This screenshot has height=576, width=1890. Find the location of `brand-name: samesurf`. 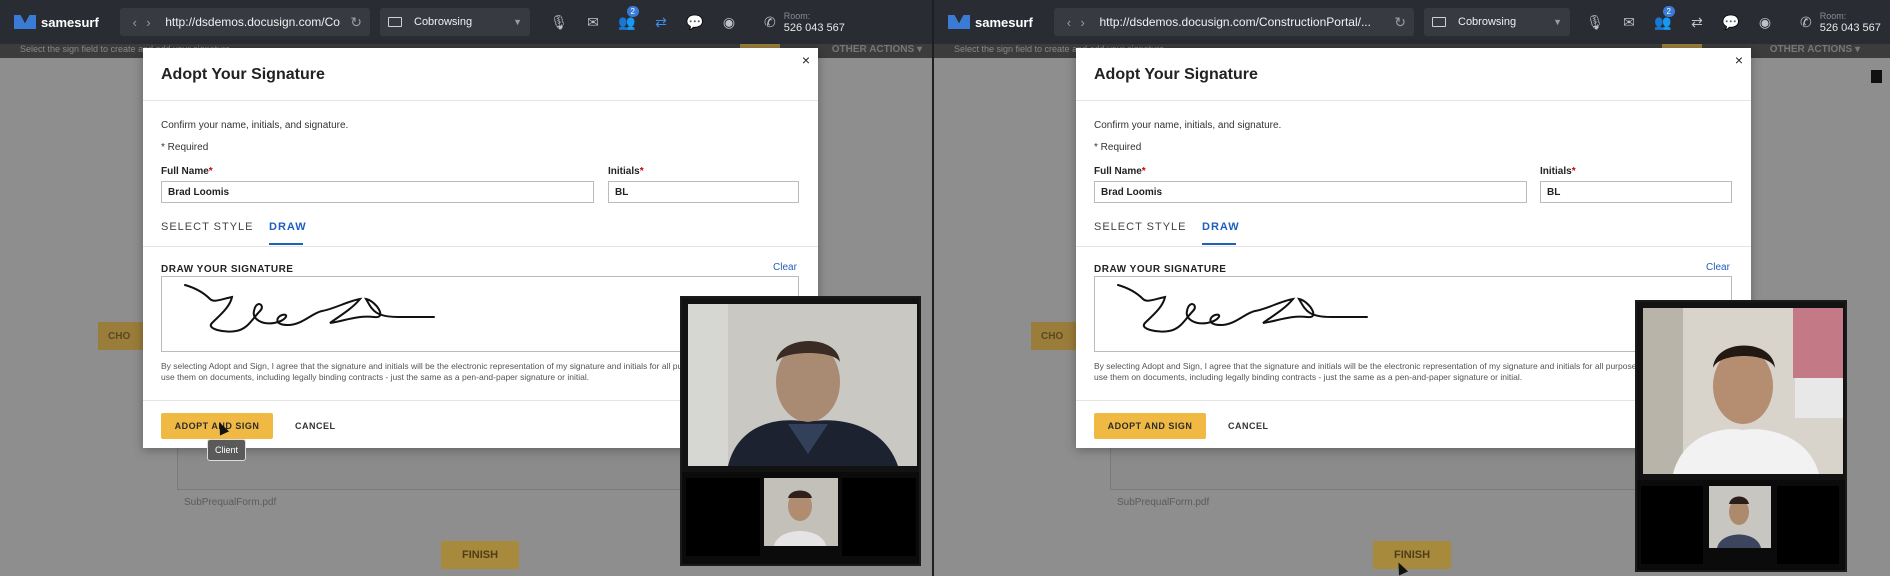

brand-name: samesurf is located at coordinates (70, 22).